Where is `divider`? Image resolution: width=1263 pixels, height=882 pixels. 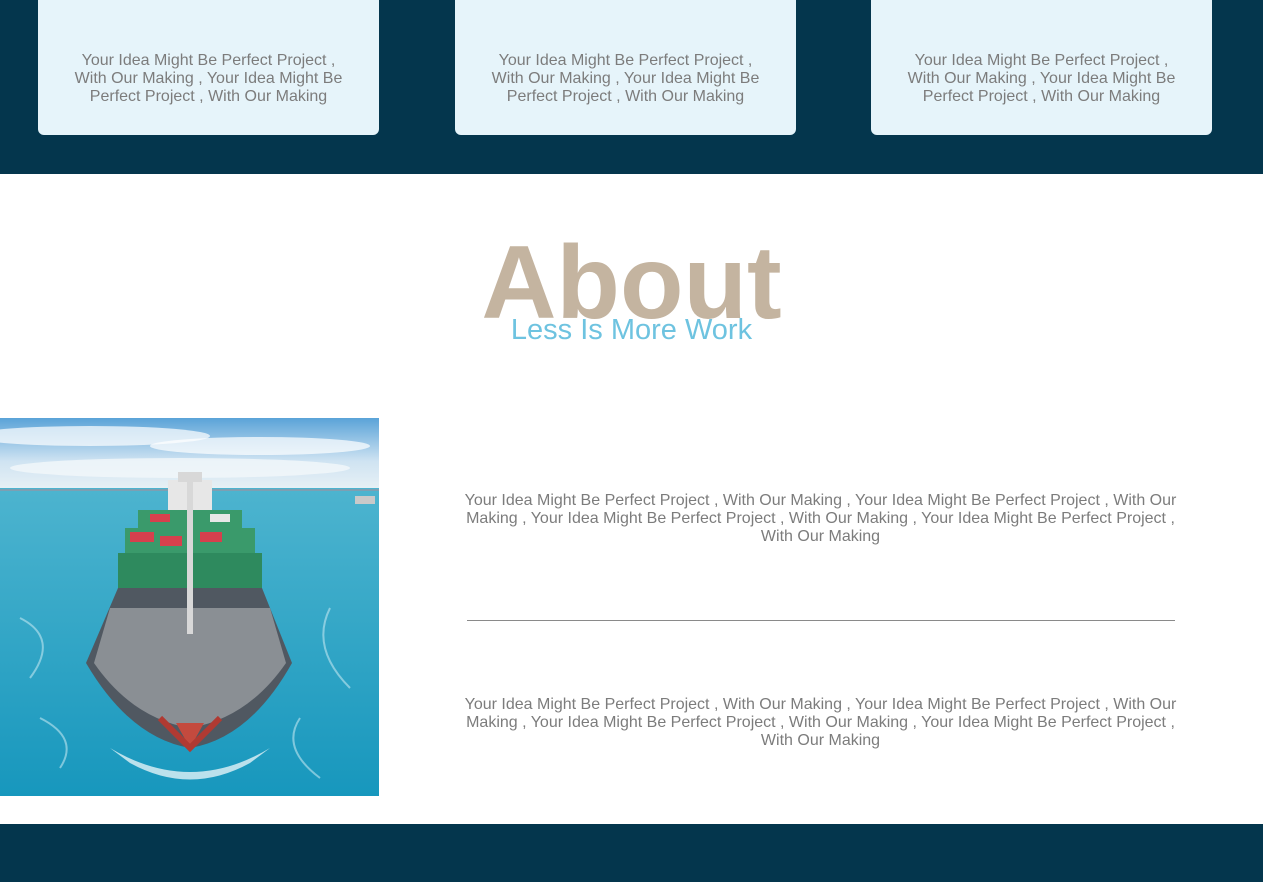 divider is located at coordinates (821, 620).